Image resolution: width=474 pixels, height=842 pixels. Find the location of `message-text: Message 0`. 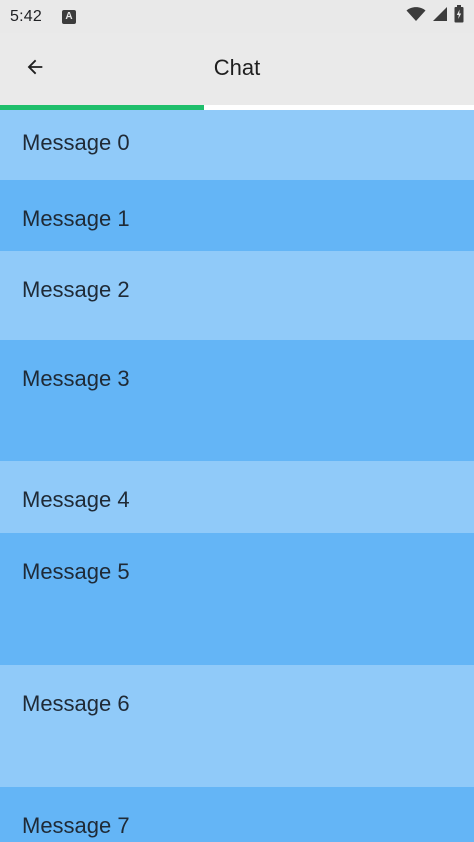

message-text: Message 0 is located at coordinates (76, 142).